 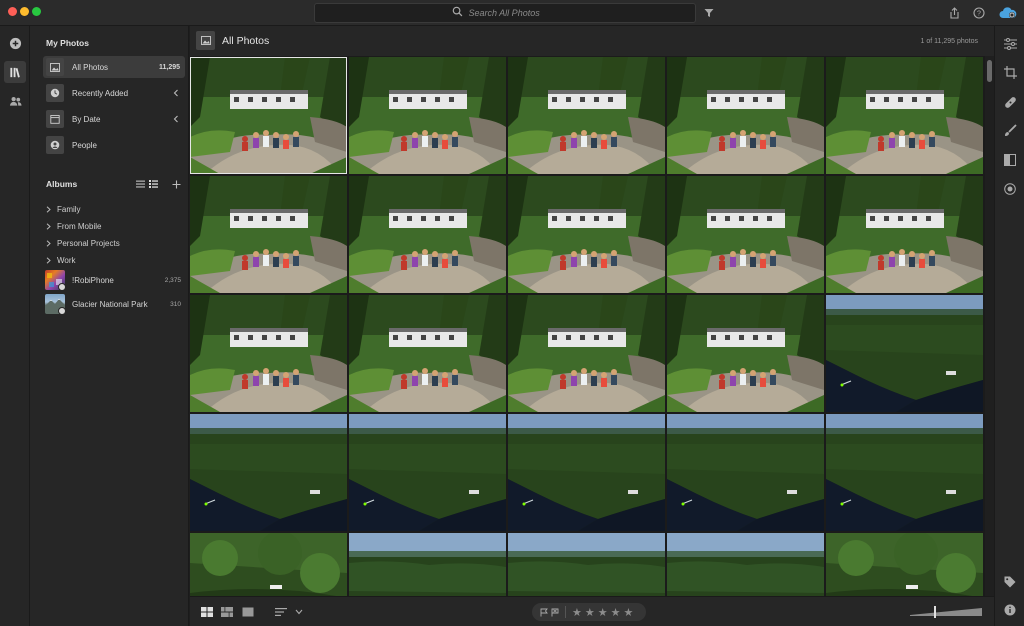 I want to click on title-bar: ?, so click(x=512, y=13).